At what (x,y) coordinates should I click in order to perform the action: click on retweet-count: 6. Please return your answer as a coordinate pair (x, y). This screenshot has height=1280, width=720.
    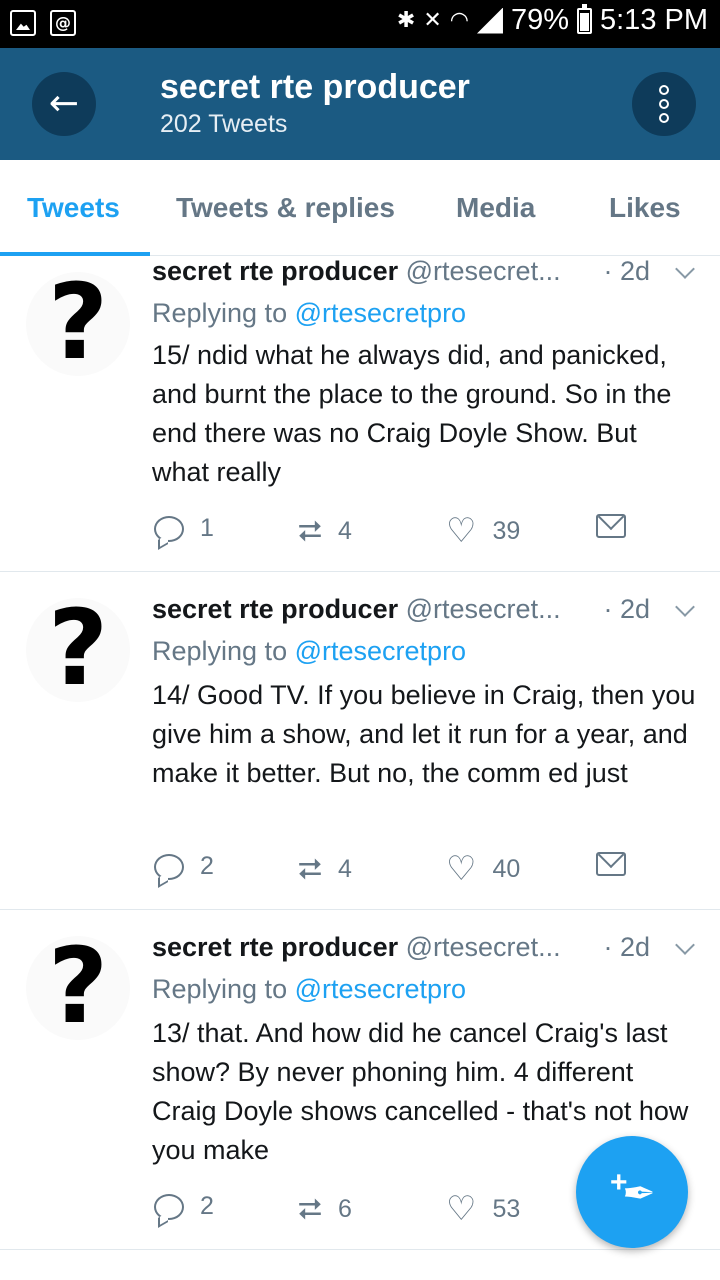
    Looking at the image, I should click on (345, 1209).